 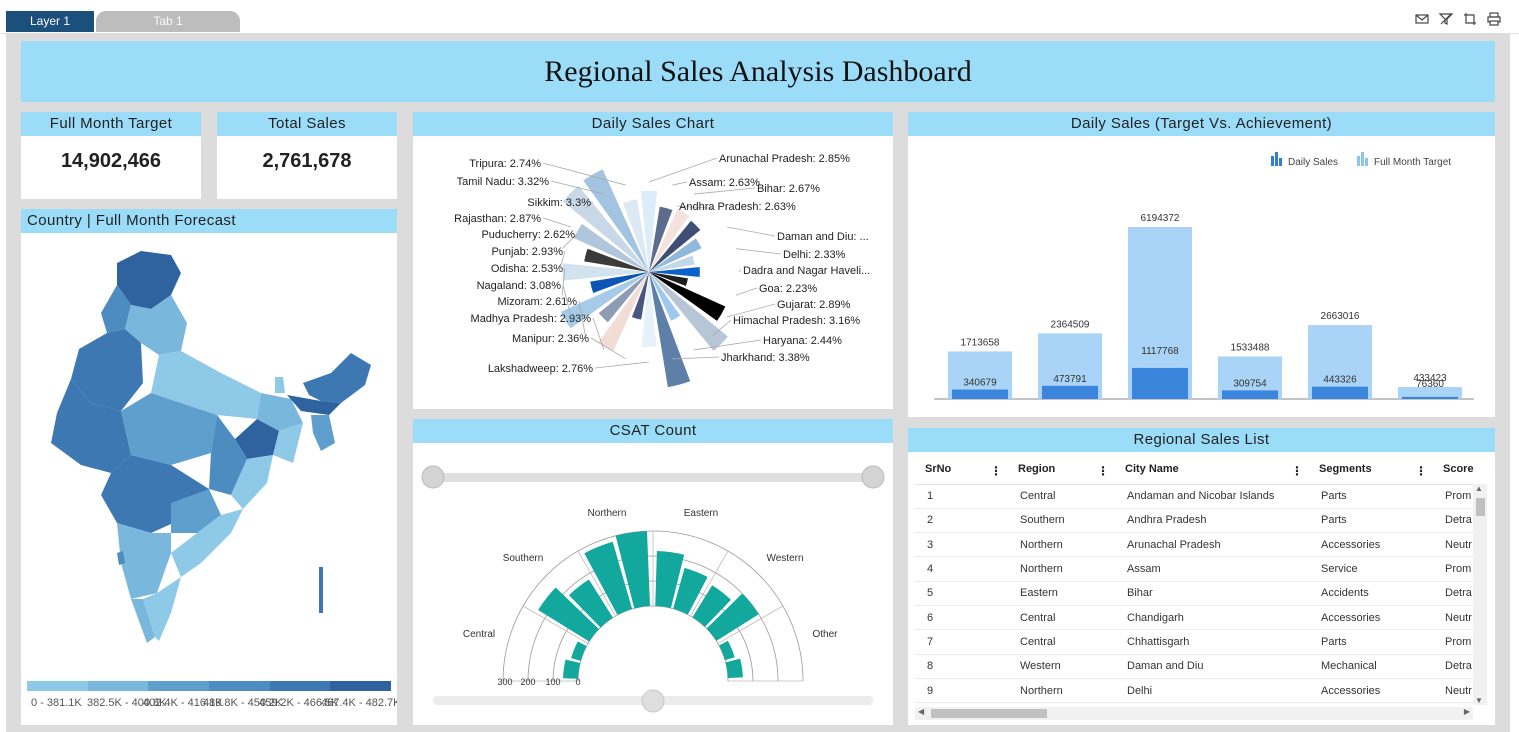 What do you see at coordinates (523, 558) in the screenshot?
I see `csat-category-label: Southern` at bounding box center [523, 558].